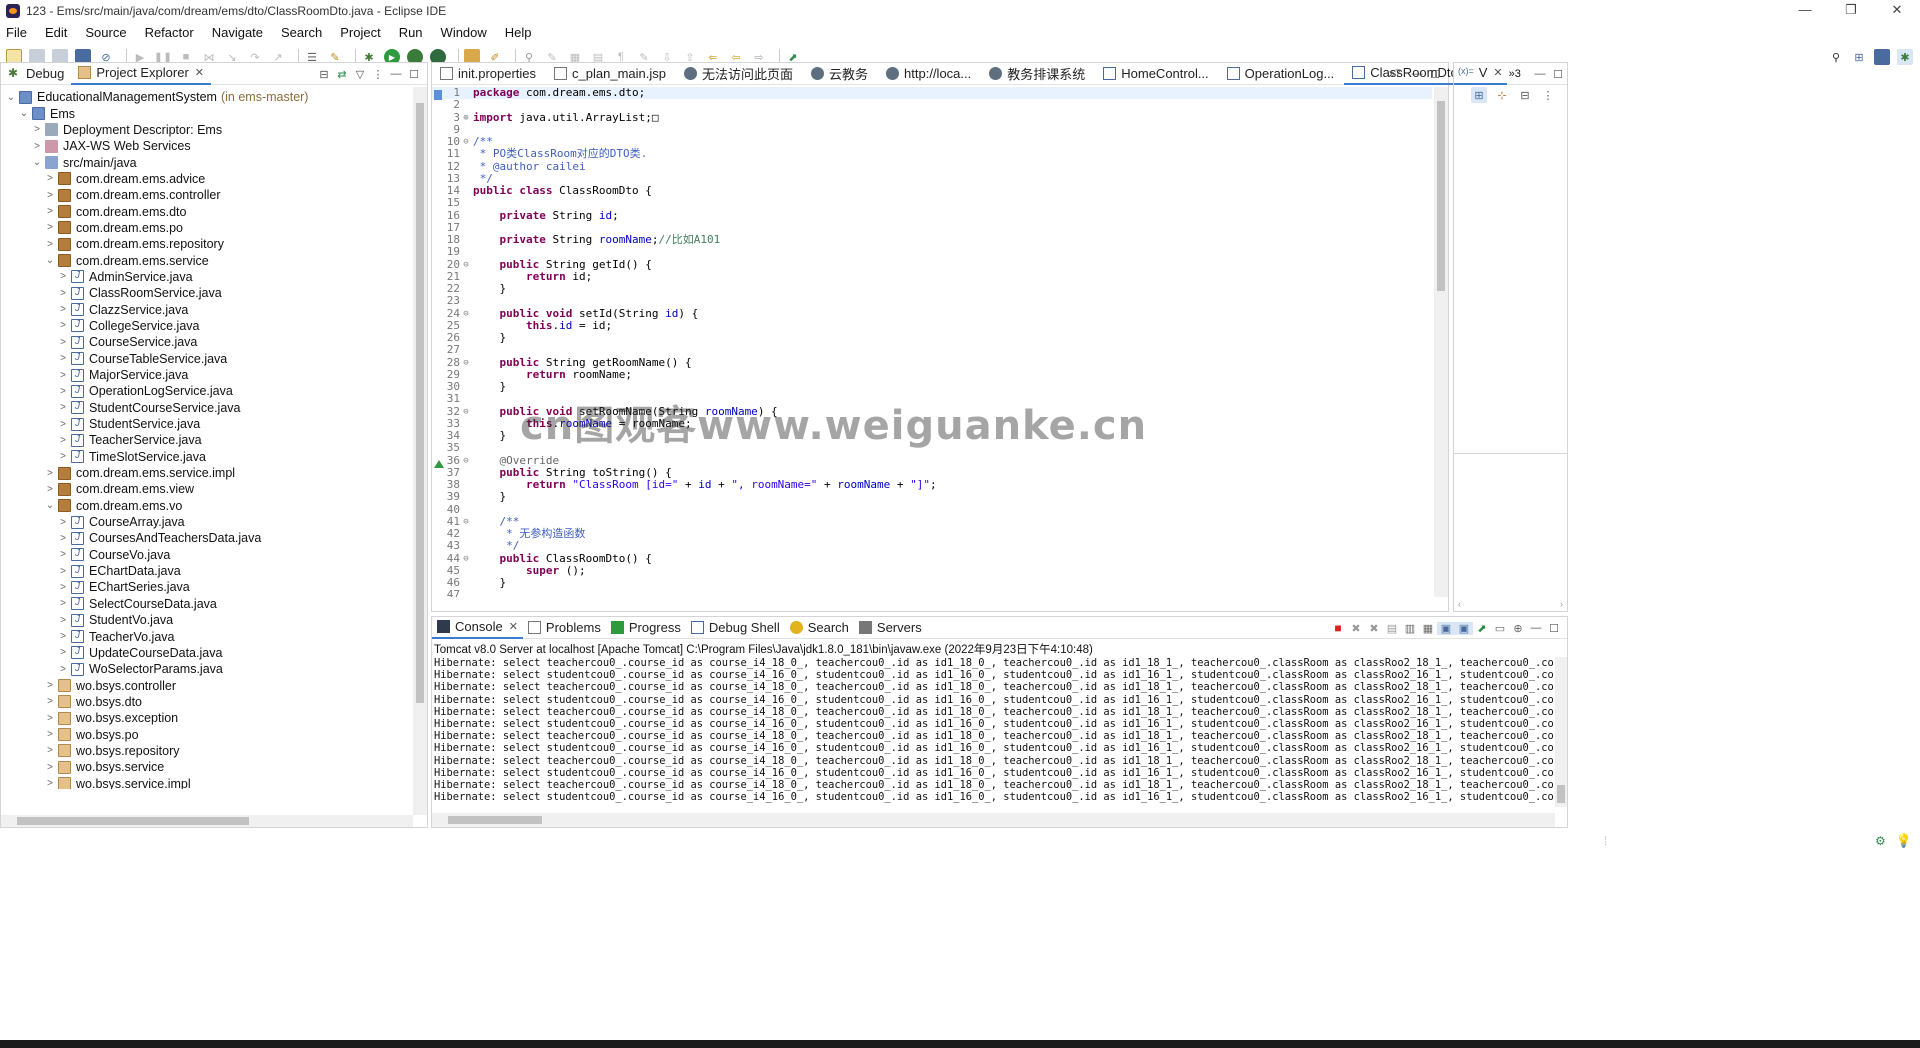 The height and width of the screenshot is (1048, 1920). I want to click on remove-launch-icon: ✖, so click(1356, 628).